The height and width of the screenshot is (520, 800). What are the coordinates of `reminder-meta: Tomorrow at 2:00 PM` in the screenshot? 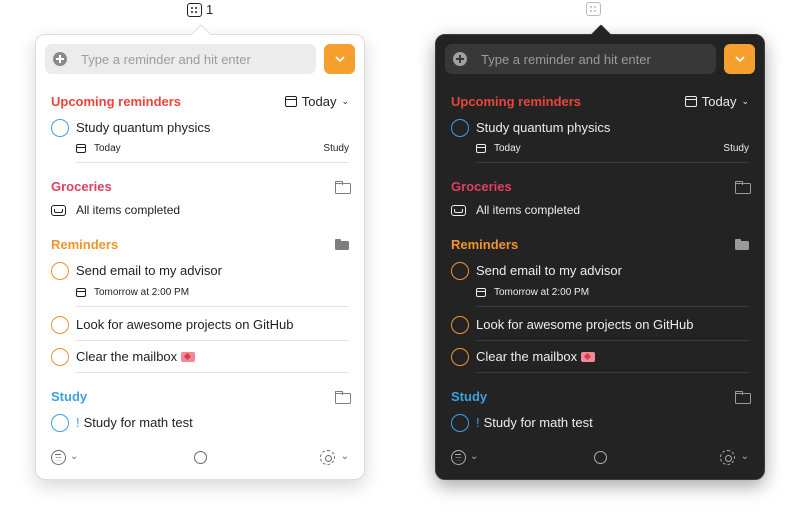 It's located at (532, 292).